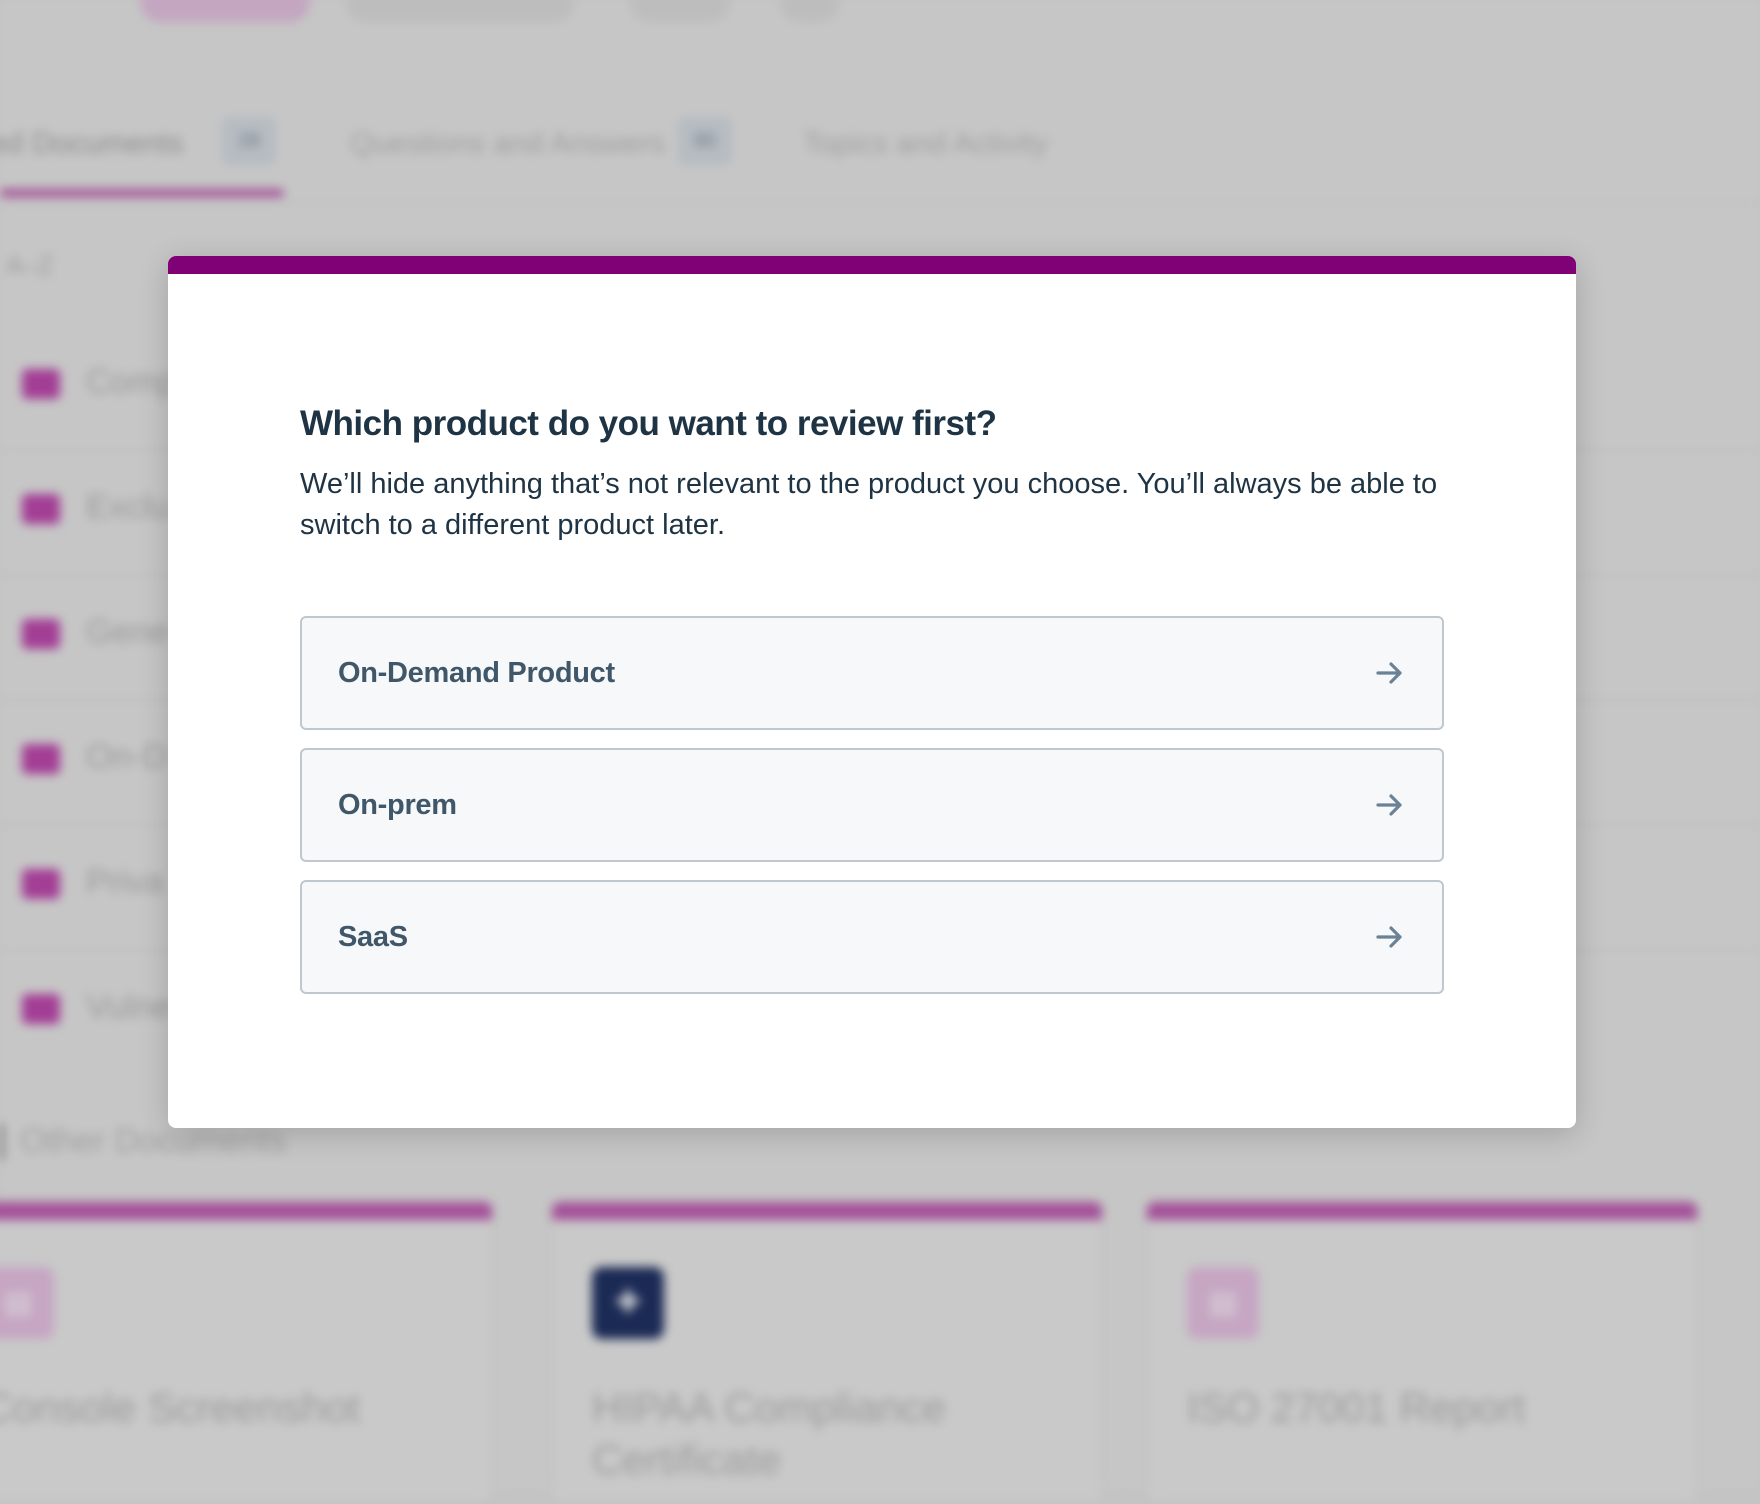 This screenshot has height=1504, width=1760. I want to click on modal-accent-bar, so click(872, 265).